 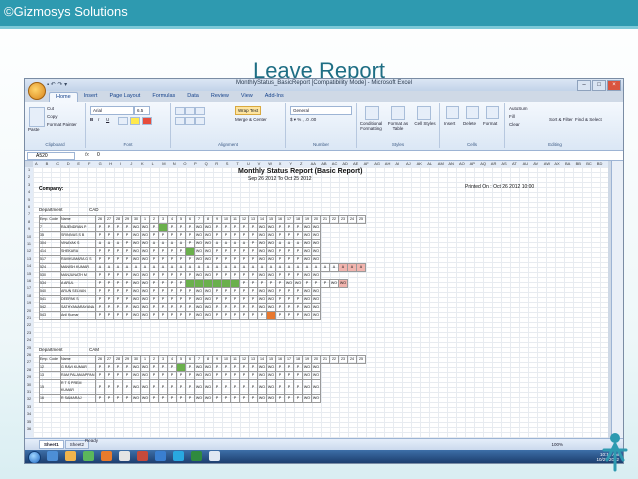 What do you see at coordinates (214, 456) in the screenshot?
I see `notepad-icon` at bounding box center [214, 456].